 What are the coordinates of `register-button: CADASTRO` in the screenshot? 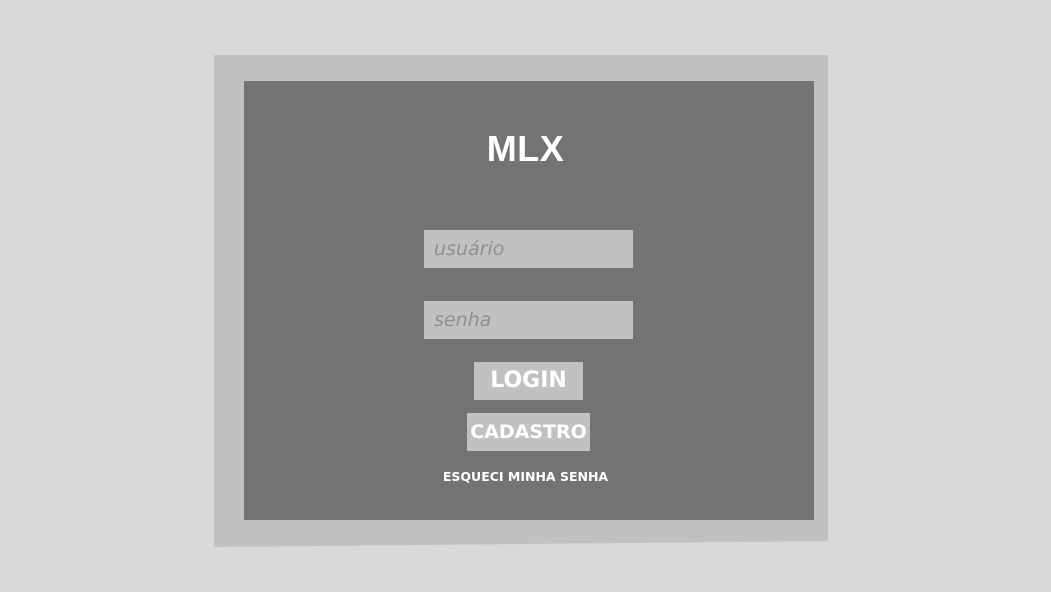 It's located at (528, 432).